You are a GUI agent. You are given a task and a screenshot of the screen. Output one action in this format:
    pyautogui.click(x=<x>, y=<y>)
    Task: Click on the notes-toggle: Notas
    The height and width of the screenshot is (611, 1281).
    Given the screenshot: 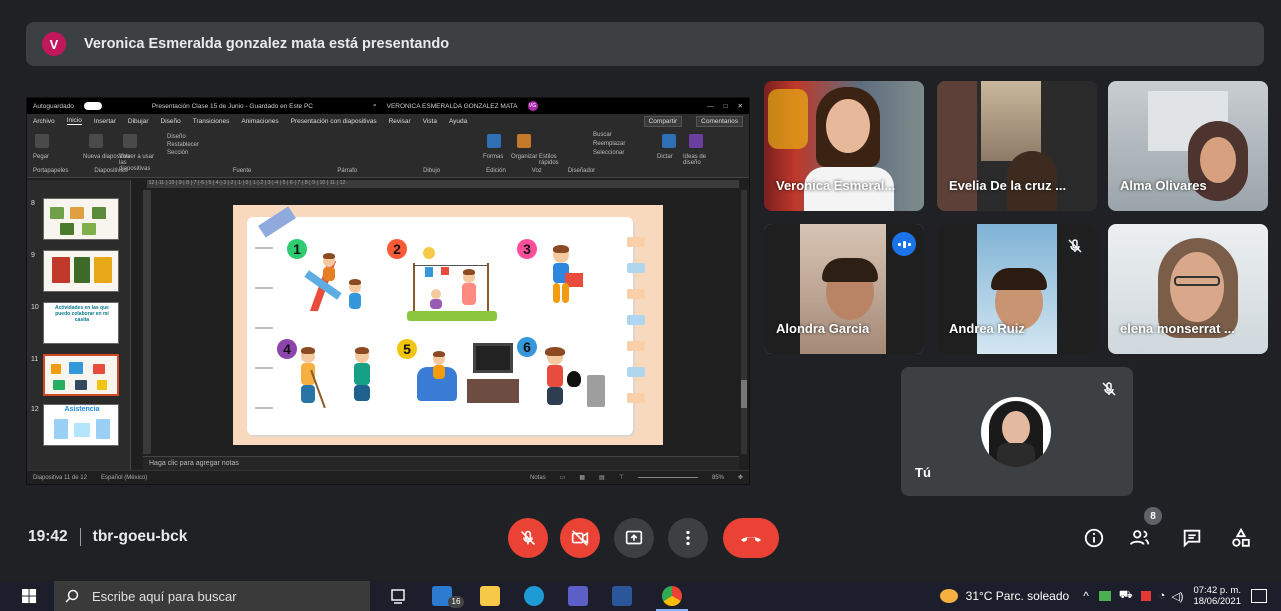 What is the action you would take?
    pyautogui.click(x=538, y=478)
    